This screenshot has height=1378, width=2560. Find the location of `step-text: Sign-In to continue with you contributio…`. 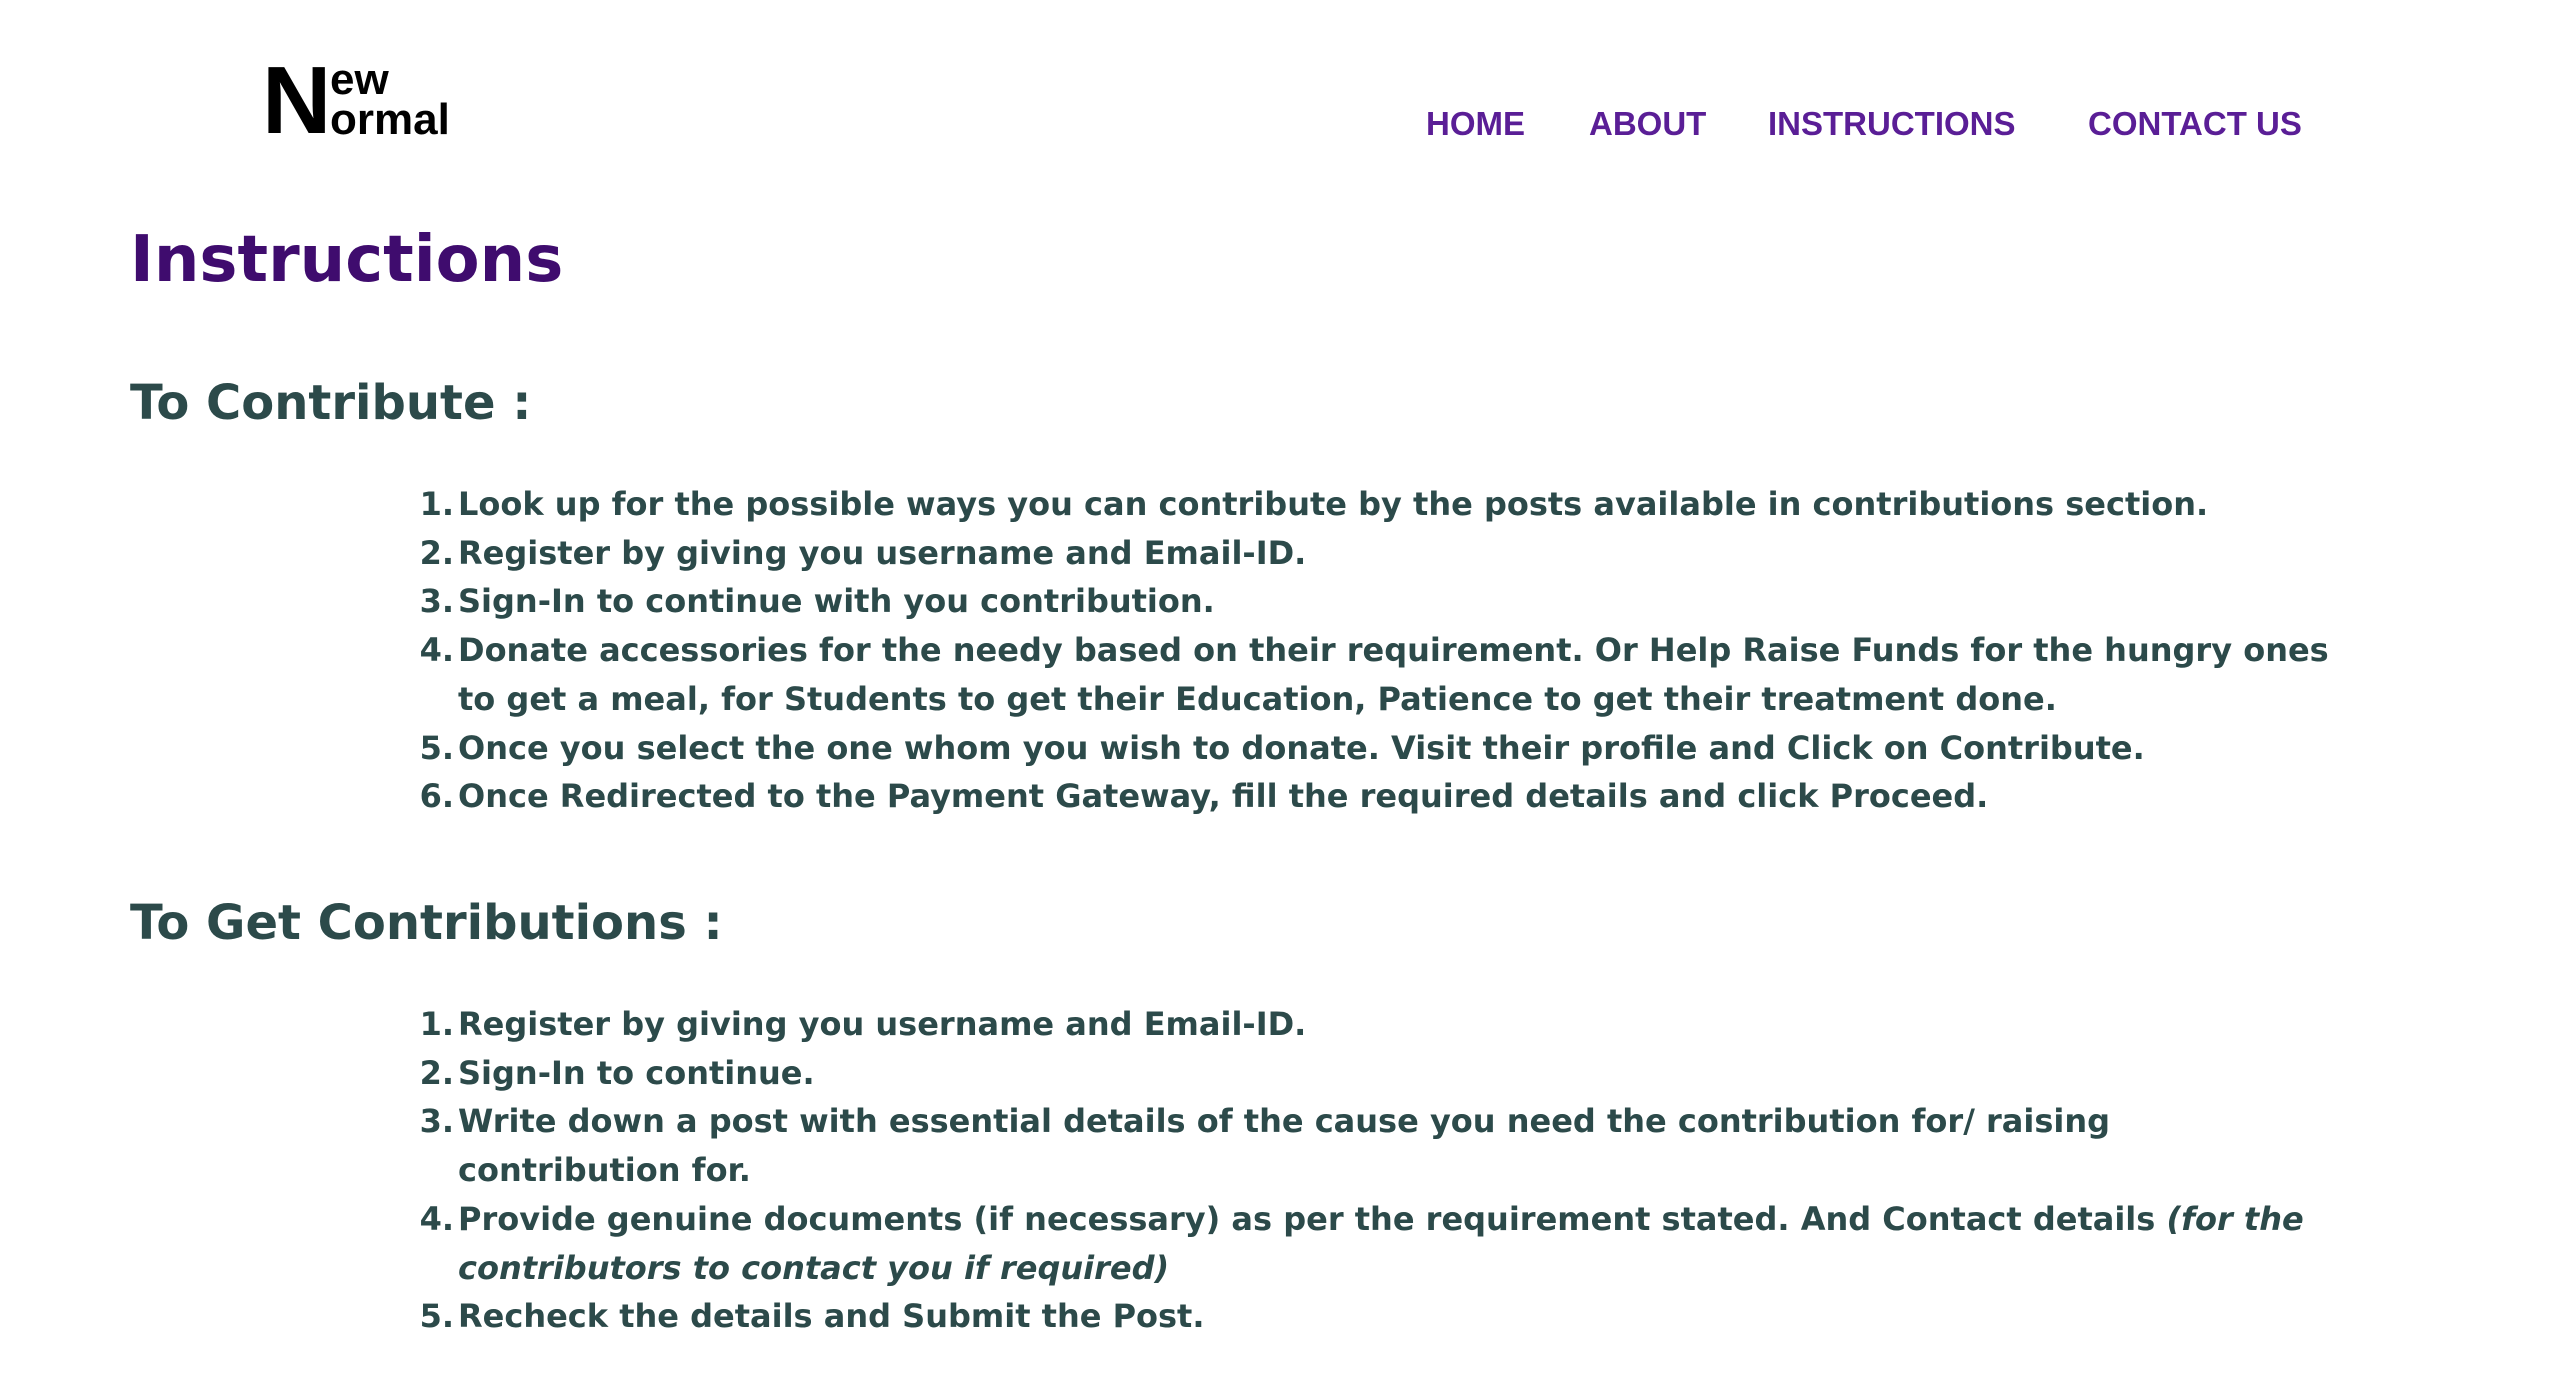

step-text: Sign-In to continue with you contributio… is located at coordinates (836, 601).